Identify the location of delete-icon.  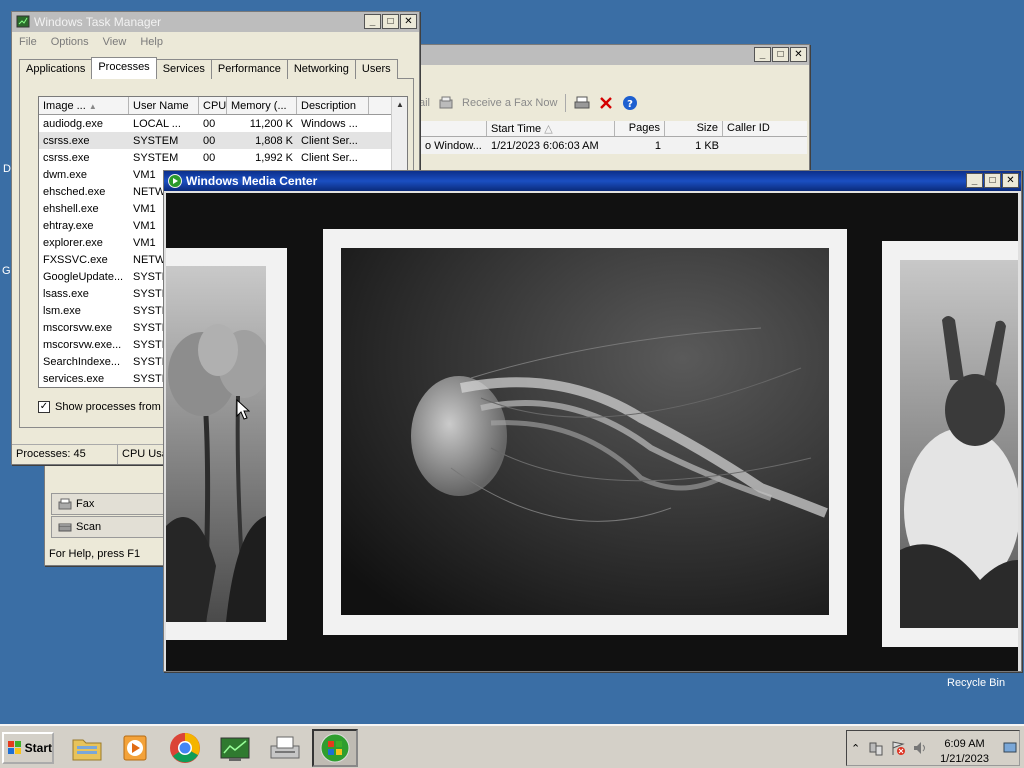
(606, 103).